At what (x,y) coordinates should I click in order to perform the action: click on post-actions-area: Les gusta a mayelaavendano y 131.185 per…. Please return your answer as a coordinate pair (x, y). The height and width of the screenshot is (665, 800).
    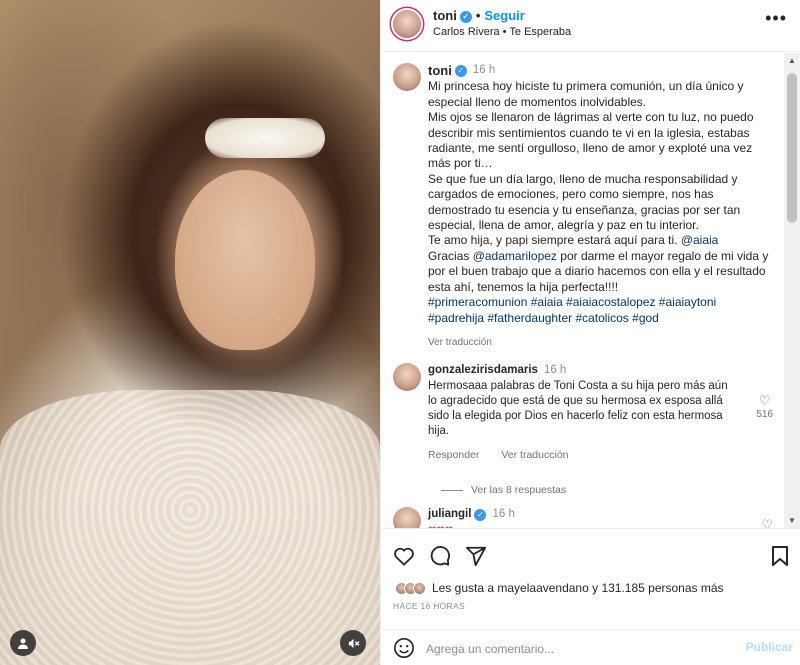
    Looking at the image, I should click on (590, 596).